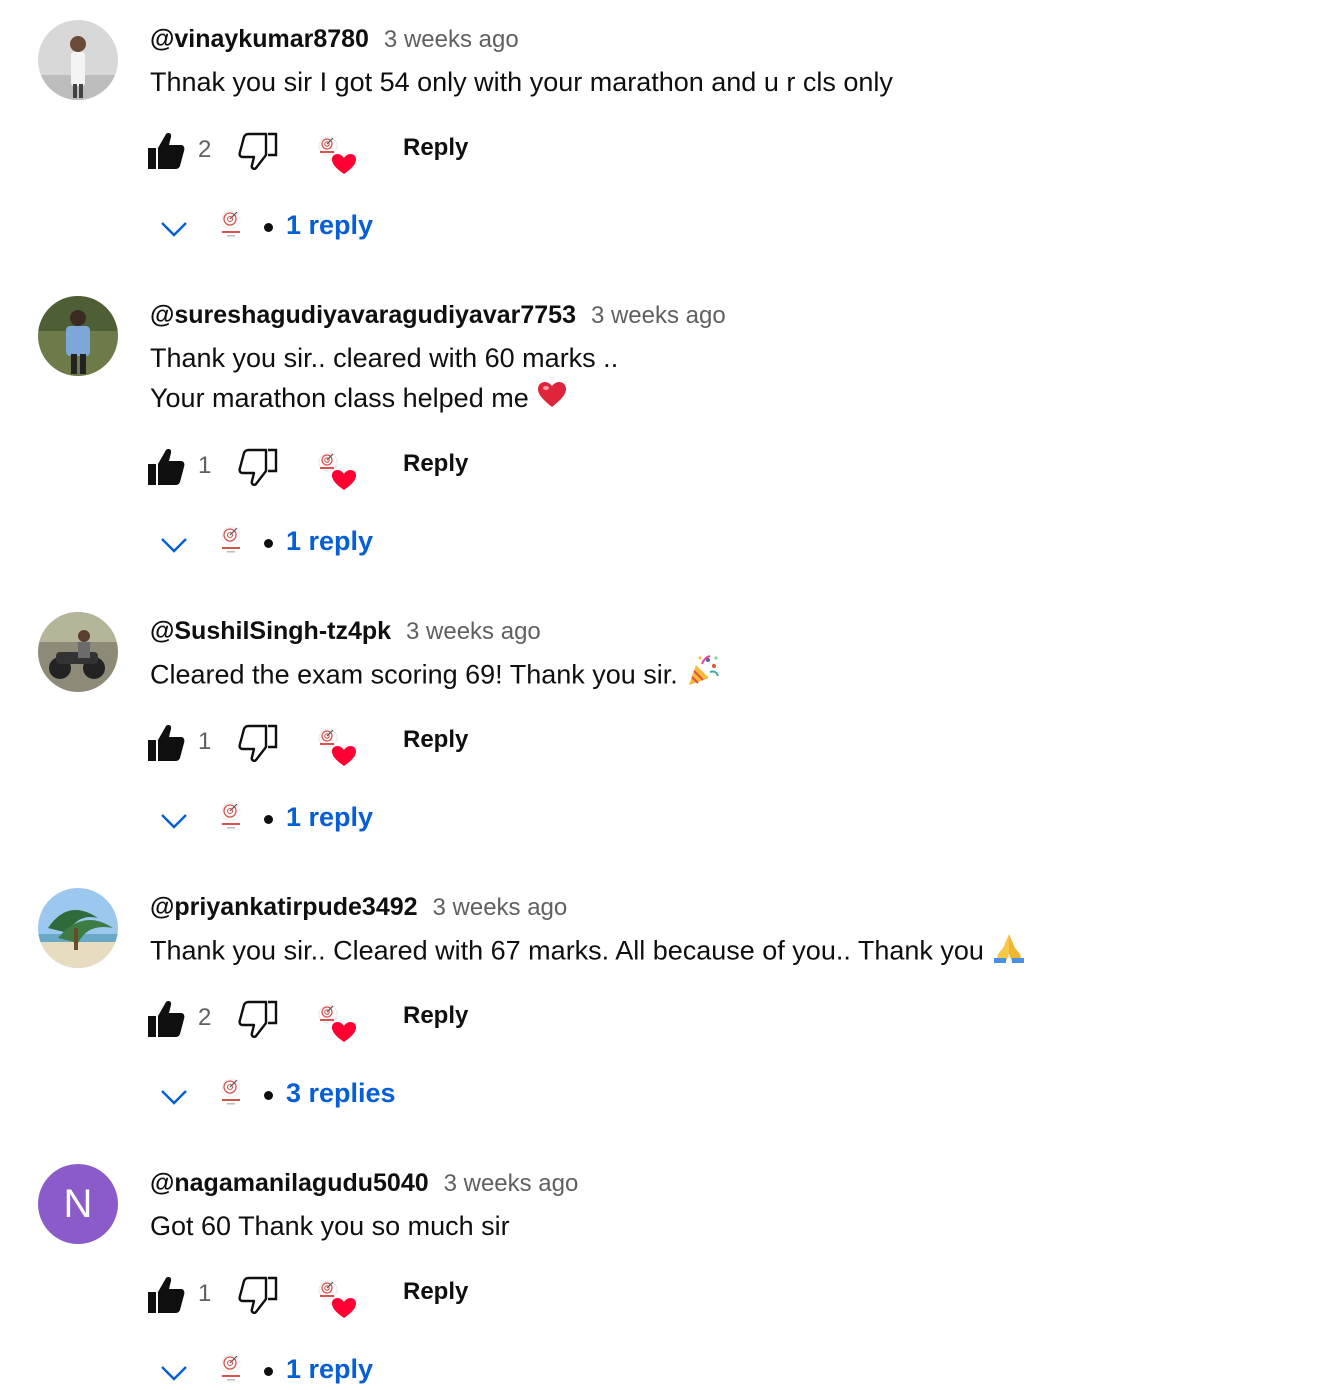 Image resolution: width=1320 pixels, height=1390 pixels. Describe the element at coordinates (289, 1183) in the screenshot. I see `comment-author: @nagamanilagudu5040` at that location.